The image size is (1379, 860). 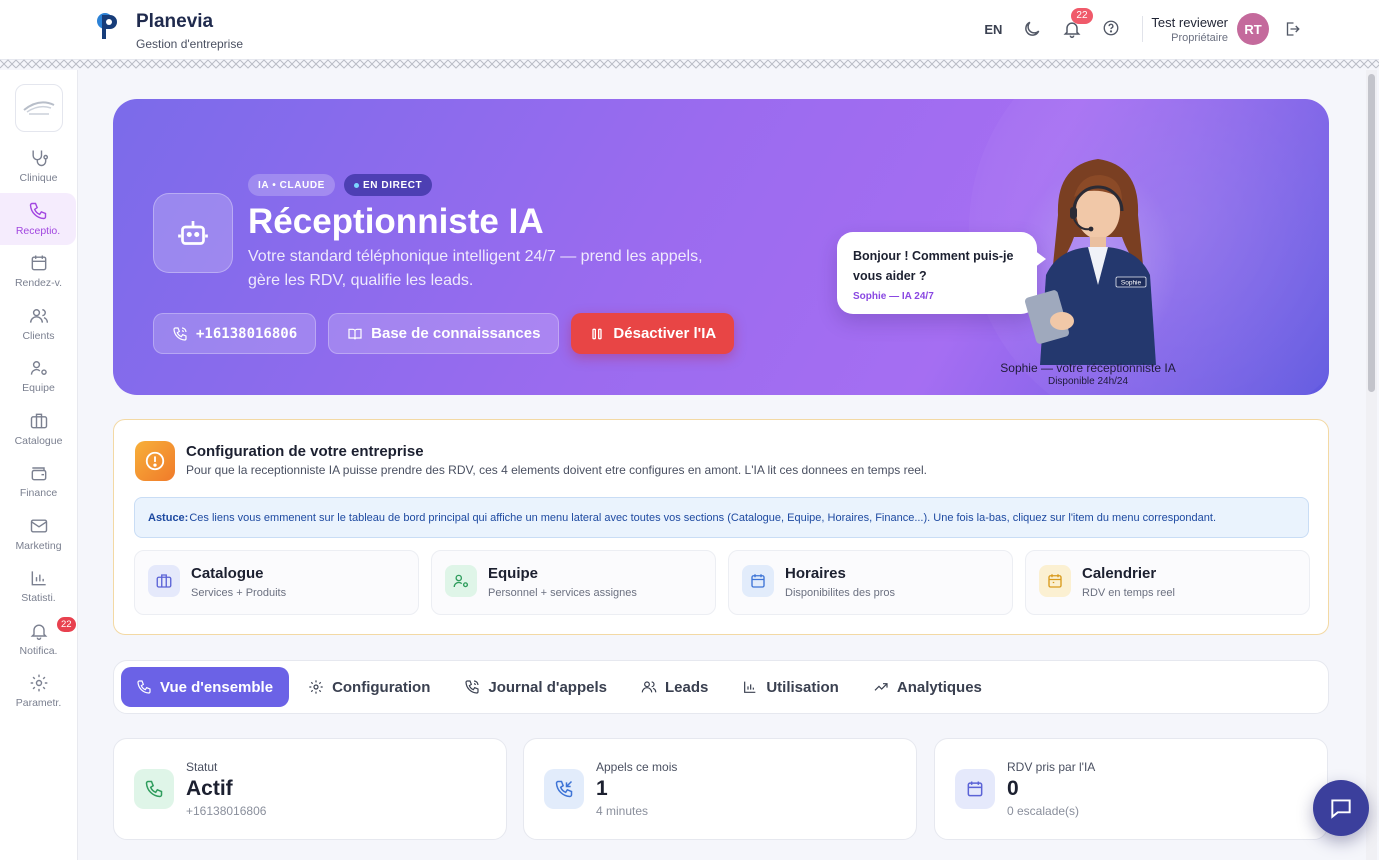 What do you see at coordinates (602, 788) in the screenshot?
I see `stat-value: 1` at bounding box center [602, 788].